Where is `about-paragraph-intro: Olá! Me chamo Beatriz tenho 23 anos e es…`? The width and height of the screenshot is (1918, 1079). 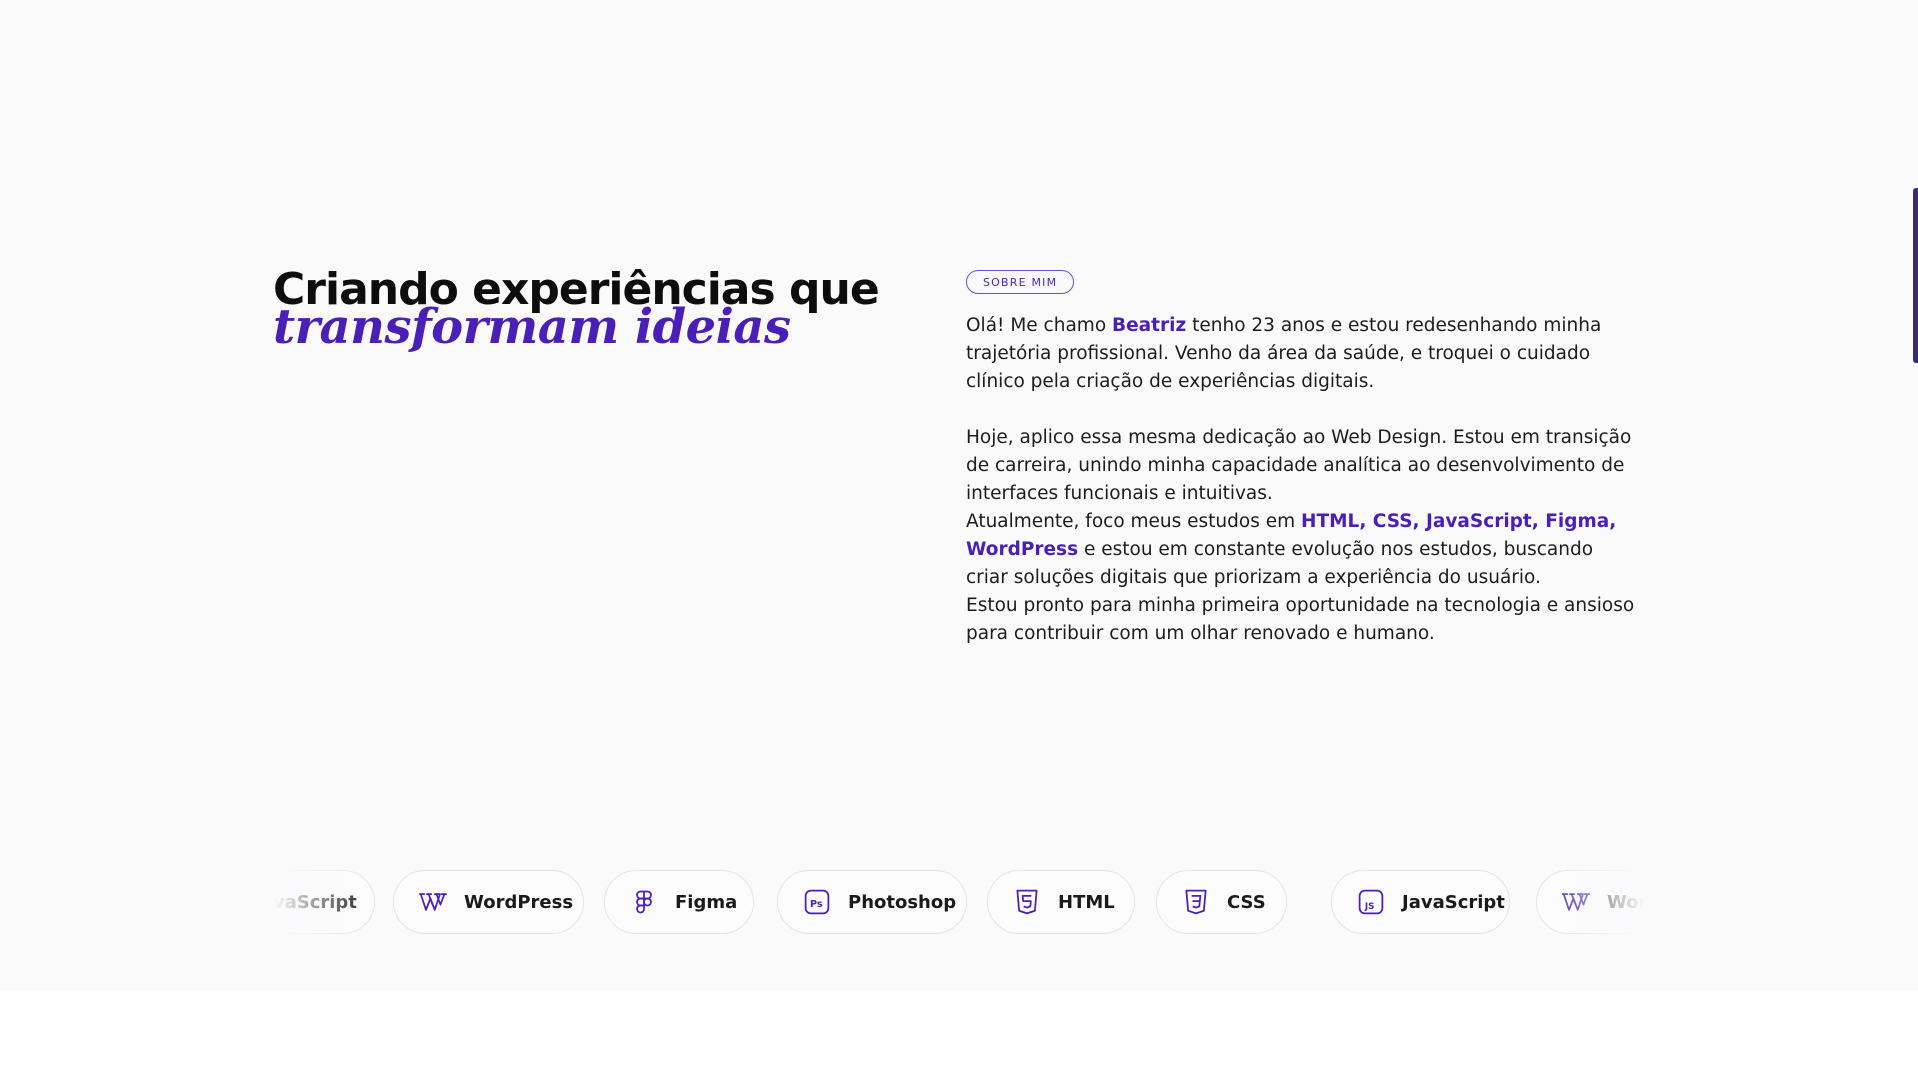
about-paragraph-intro: Olá! Me chamo Beatriz tenho 23 anos e es… is located at coordinates (1301, 354).